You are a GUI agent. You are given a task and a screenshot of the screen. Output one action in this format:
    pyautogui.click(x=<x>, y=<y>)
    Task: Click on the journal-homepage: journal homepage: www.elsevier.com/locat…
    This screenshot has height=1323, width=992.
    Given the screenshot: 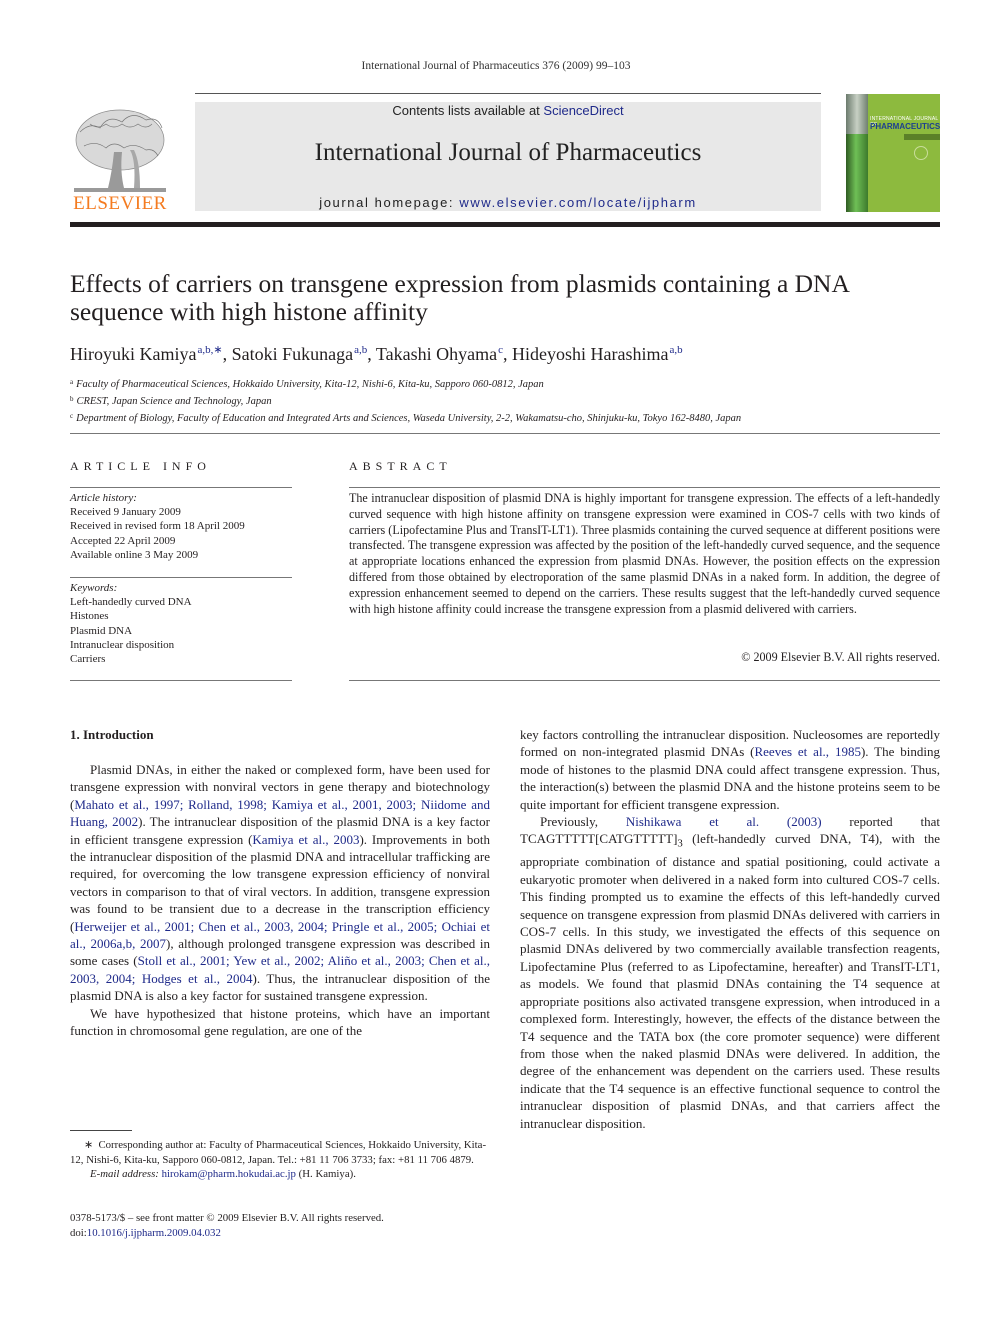 What is the action you would take?
    pyautogui.click(x=508, y=202)
    